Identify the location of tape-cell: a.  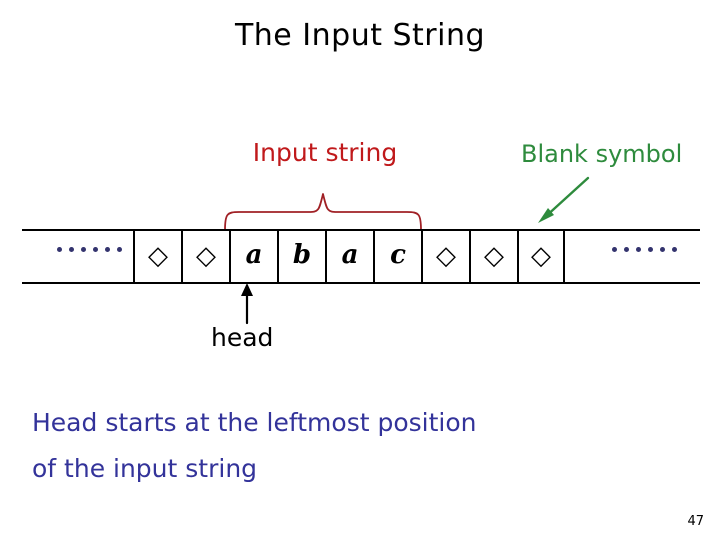
(349, 256).